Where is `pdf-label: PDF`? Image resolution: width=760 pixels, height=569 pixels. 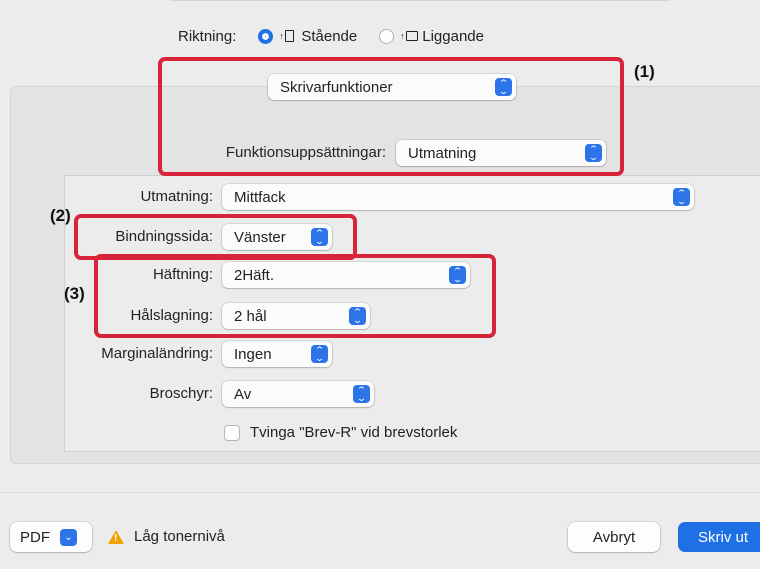
pdf-label: PDF is located at coordinates (35, 537).